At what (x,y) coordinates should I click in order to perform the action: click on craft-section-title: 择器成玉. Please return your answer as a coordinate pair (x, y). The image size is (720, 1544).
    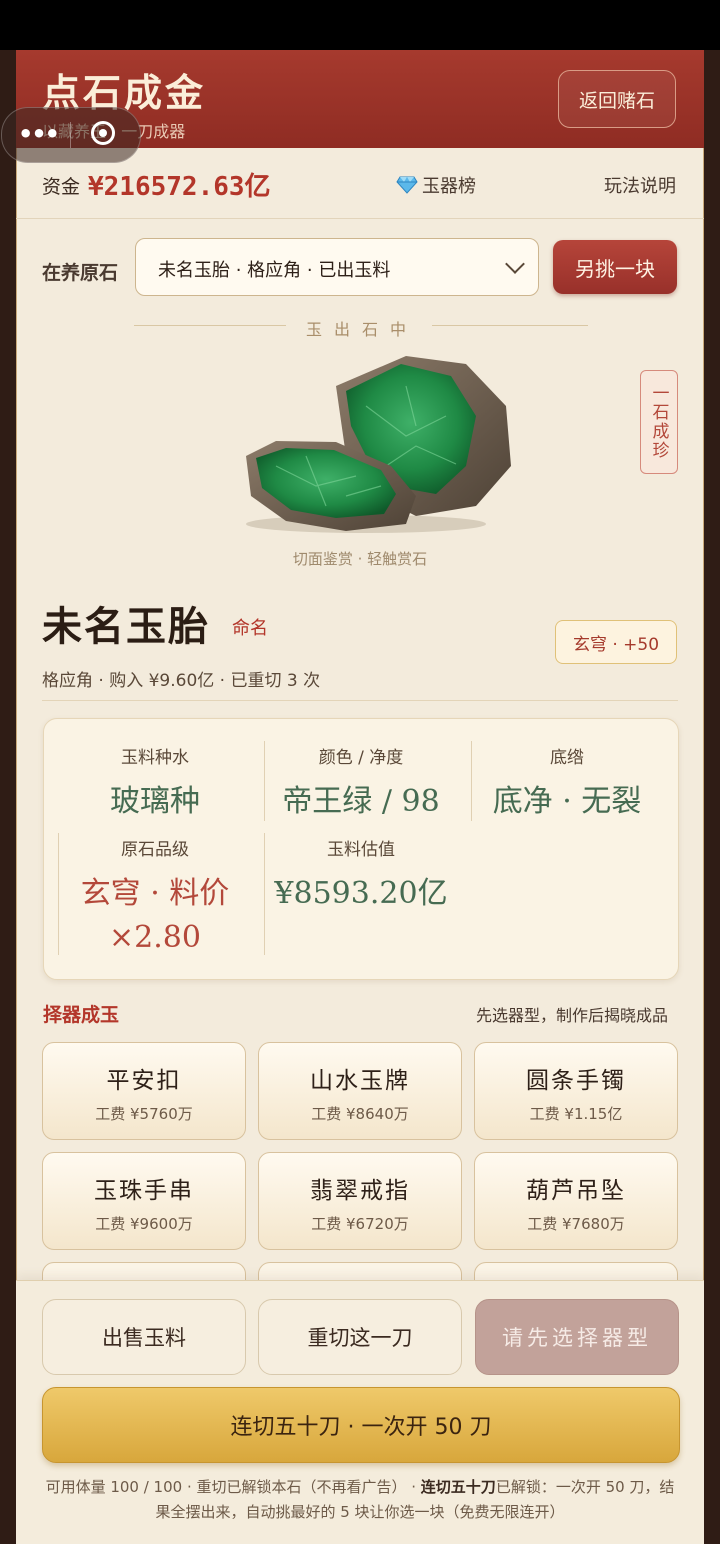
    Looking at the image, I should click on (81, 1015).